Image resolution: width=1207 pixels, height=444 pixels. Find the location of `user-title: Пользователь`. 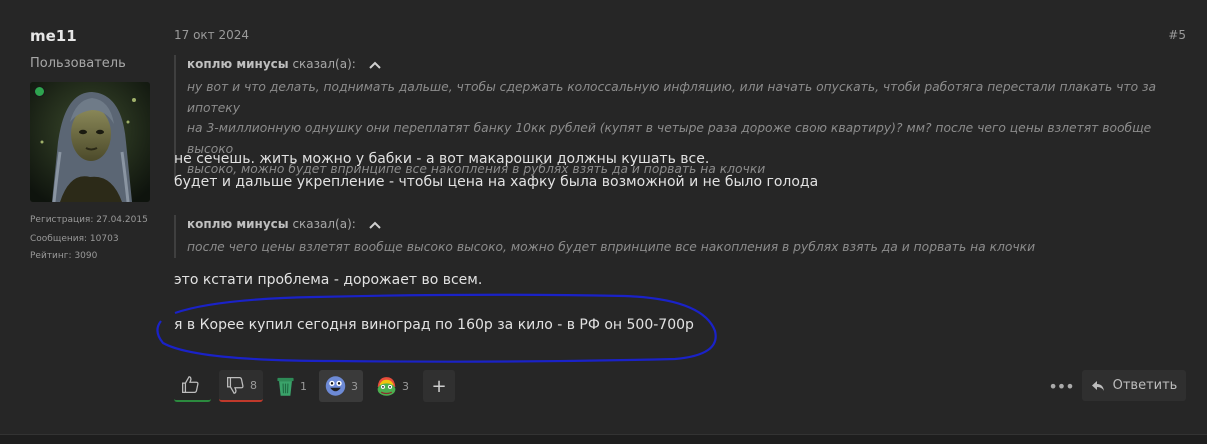

user-title: Пользователь is located at coordinates (78, 63).